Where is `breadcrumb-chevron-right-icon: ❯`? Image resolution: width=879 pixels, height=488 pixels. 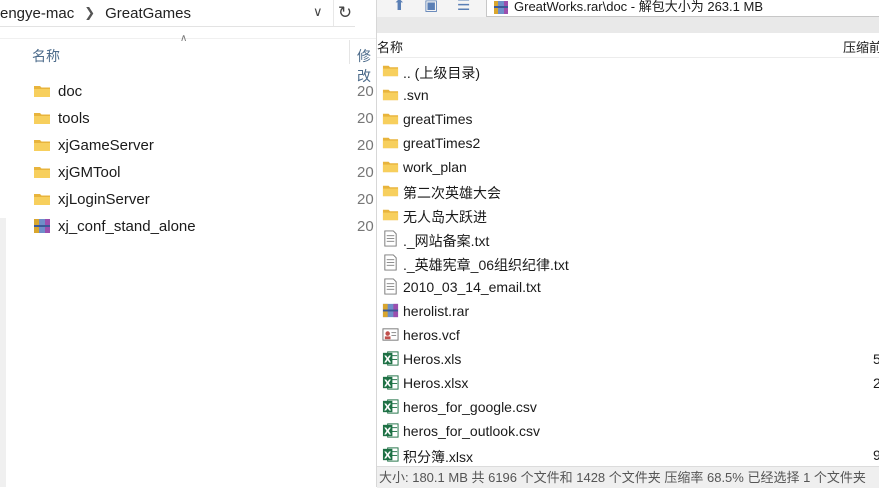 breadcrumb-chevron-right-icon: ❯ is located at coordinates (90, 12).